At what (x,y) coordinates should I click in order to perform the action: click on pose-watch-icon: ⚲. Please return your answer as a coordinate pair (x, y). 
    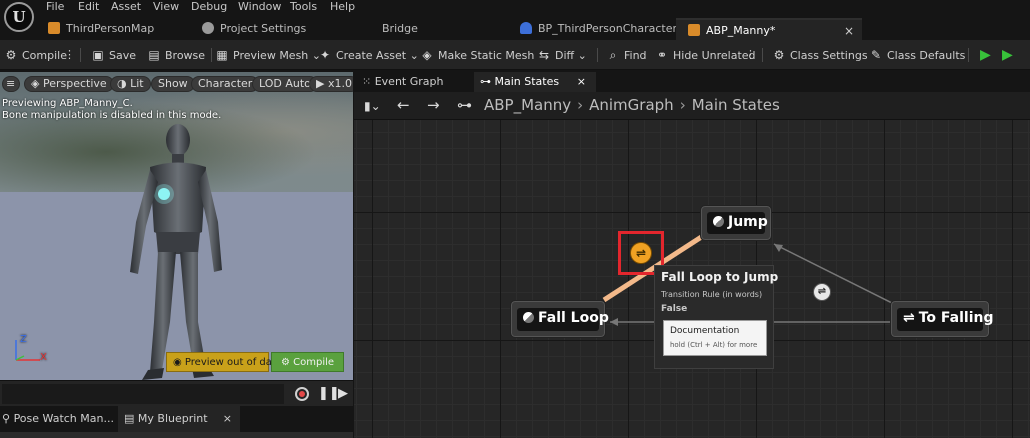
    Looking at the image, I should click on (6, 418).